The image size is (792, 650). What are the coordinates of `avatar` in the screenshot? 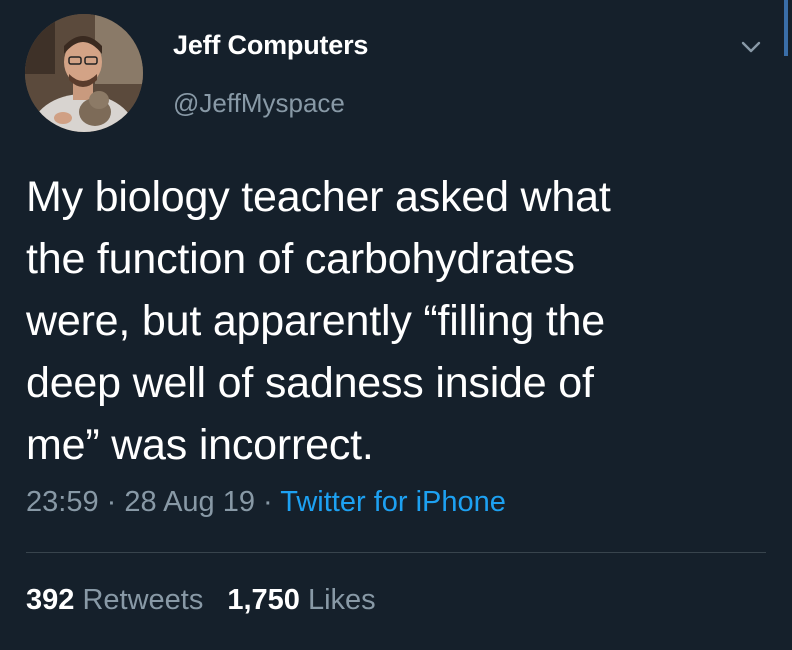 It's located at (84, 73).